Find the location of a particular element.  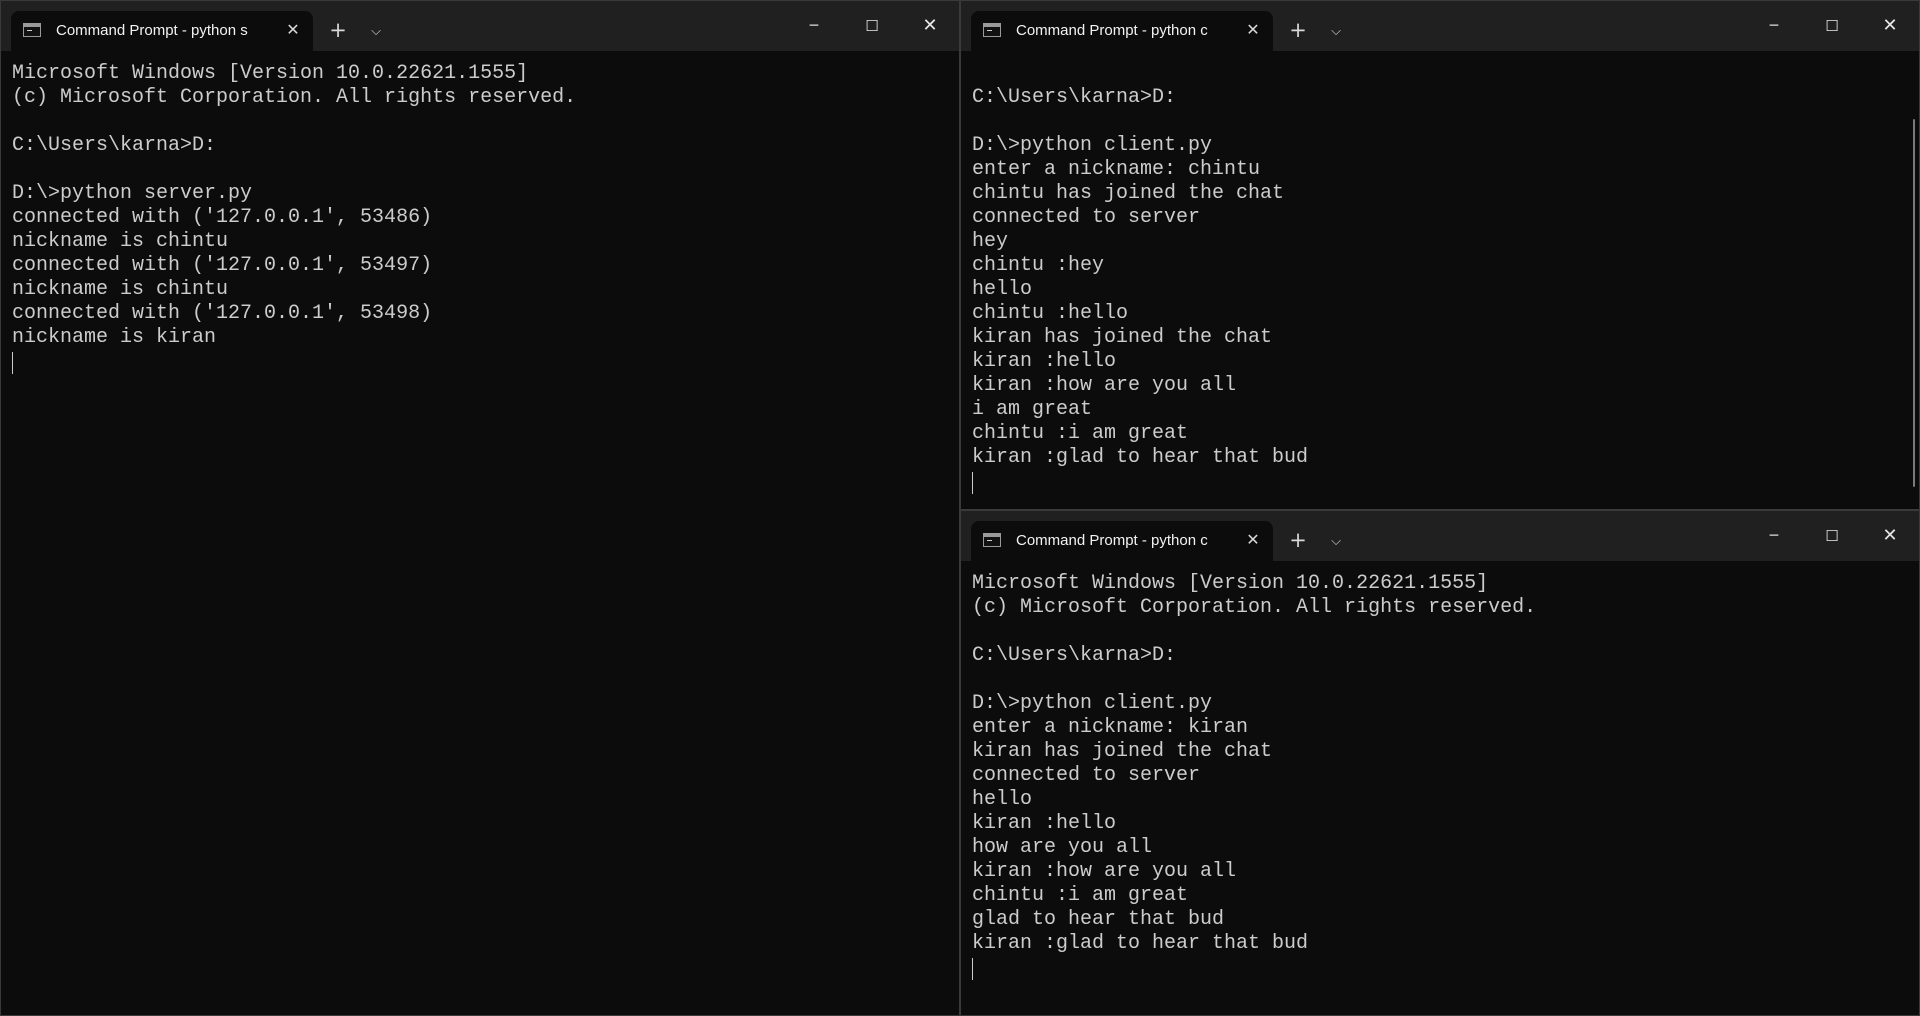

console-line: chintu :hello is located at coordinates (1050, 313).